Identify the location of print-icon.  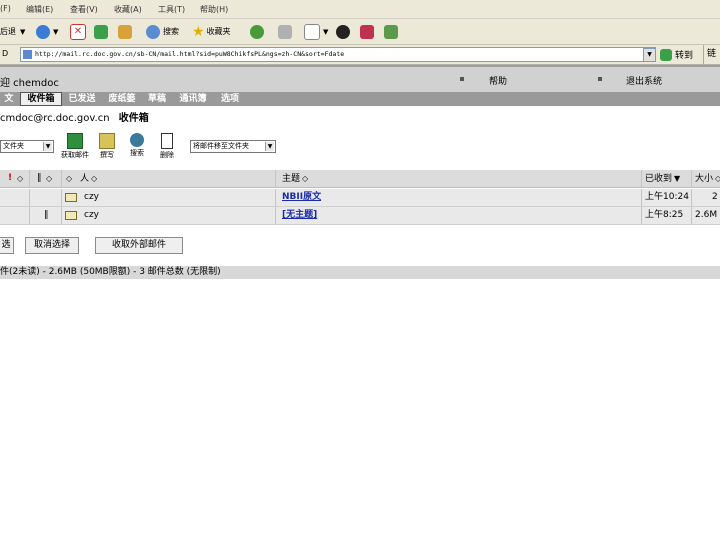
(312, 31).